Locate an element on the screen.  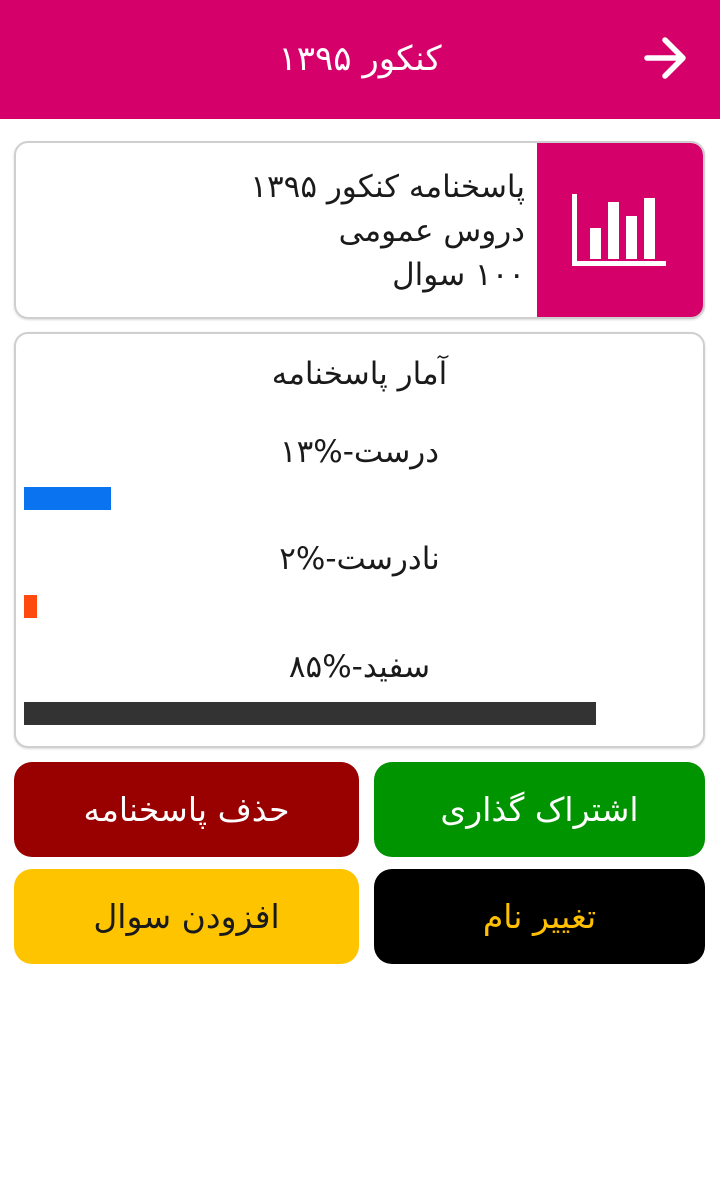
app-bar: کنکور ۱۳۹۵ is located at coordinates (360, 59).